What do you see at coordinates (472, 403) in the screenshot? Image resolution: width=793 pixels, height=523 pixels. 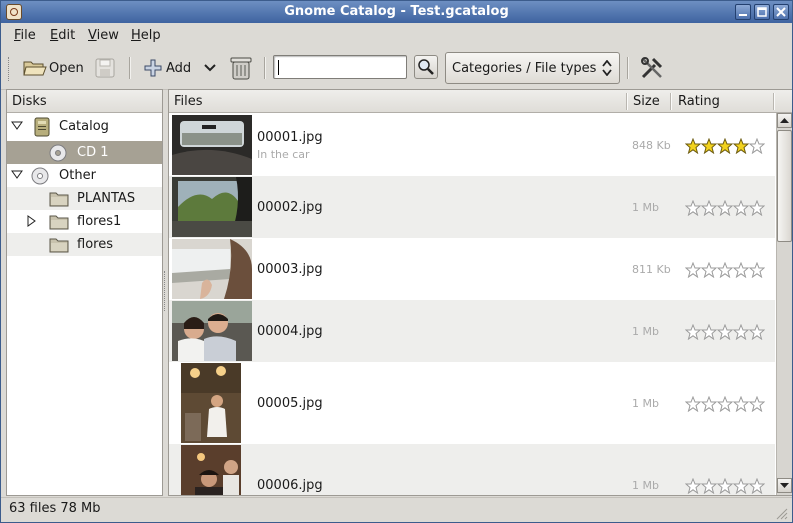 I see `table-row: 00005.jpg 1 Mb` at bounding box center [472, 403].